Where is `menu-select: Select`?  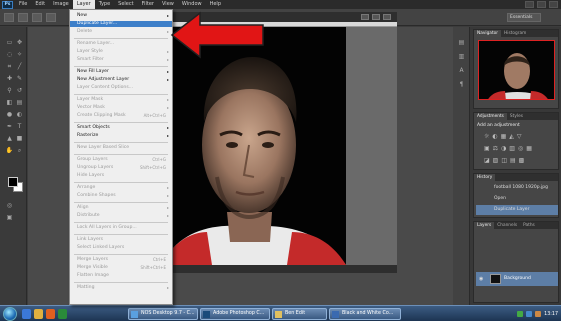
menu-select: Select is located at coordinates (125, 4).